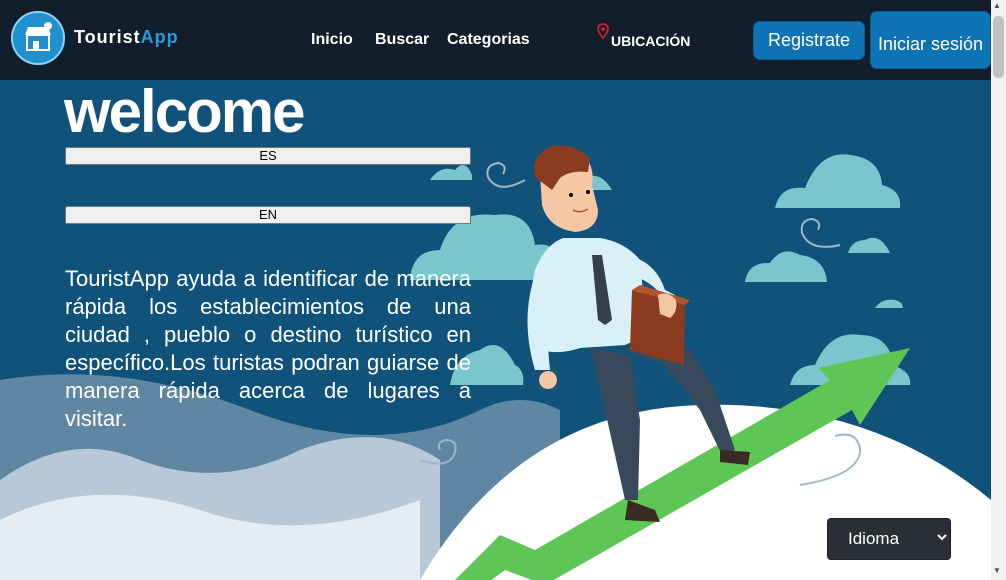 This screenshot has width=1006, height=580. I want to click on lang-en-button: EN, so click(268, 215).